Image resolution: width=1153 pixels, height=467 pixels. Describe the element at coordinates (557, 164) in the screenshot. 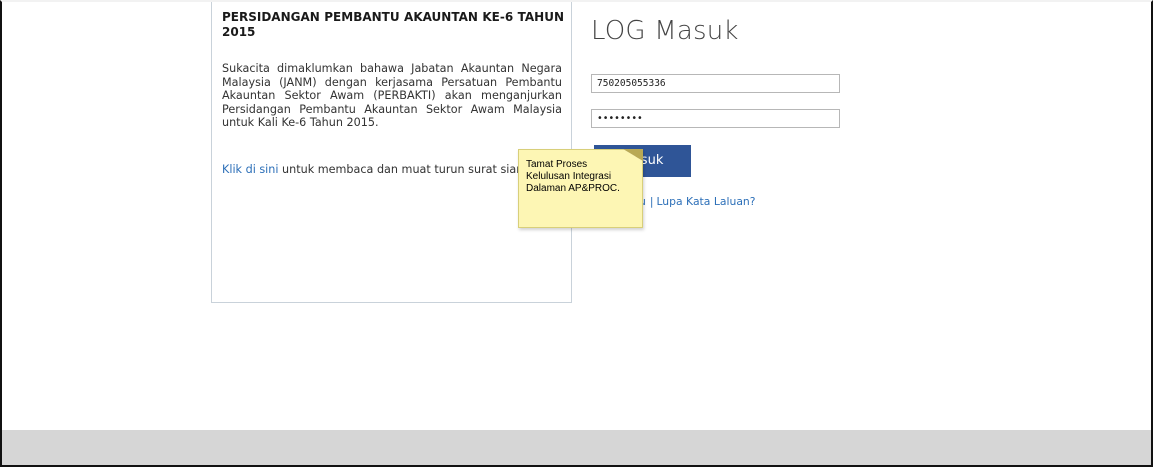

I see `tooltip-line-1: Tamat Proses` at that location.